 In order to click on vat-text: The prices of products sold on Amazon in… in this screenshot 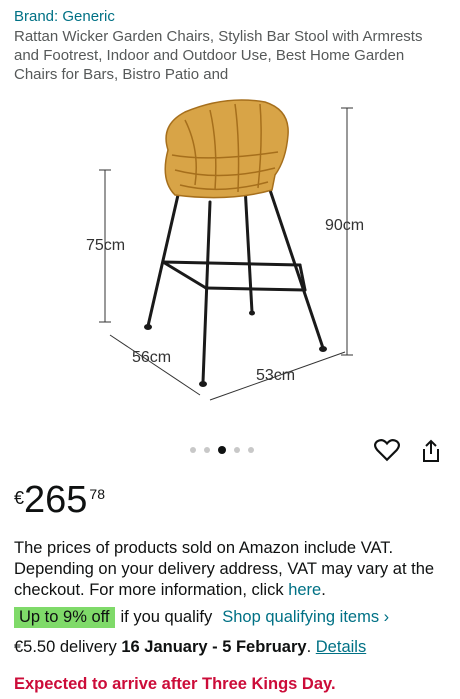, I will do `click(224, 569)`.